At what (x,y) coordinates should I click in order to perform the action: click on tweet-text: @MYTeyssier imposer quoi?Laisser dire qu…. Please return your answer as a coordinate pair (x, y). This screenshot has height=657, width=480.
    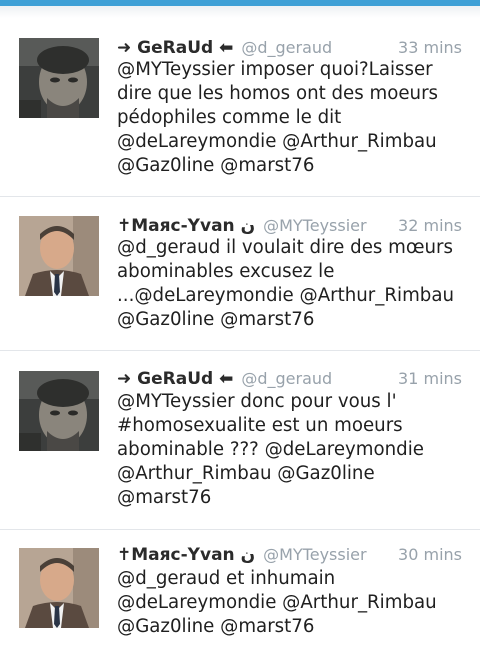
    Looking at the image, I should click on (292, 118).